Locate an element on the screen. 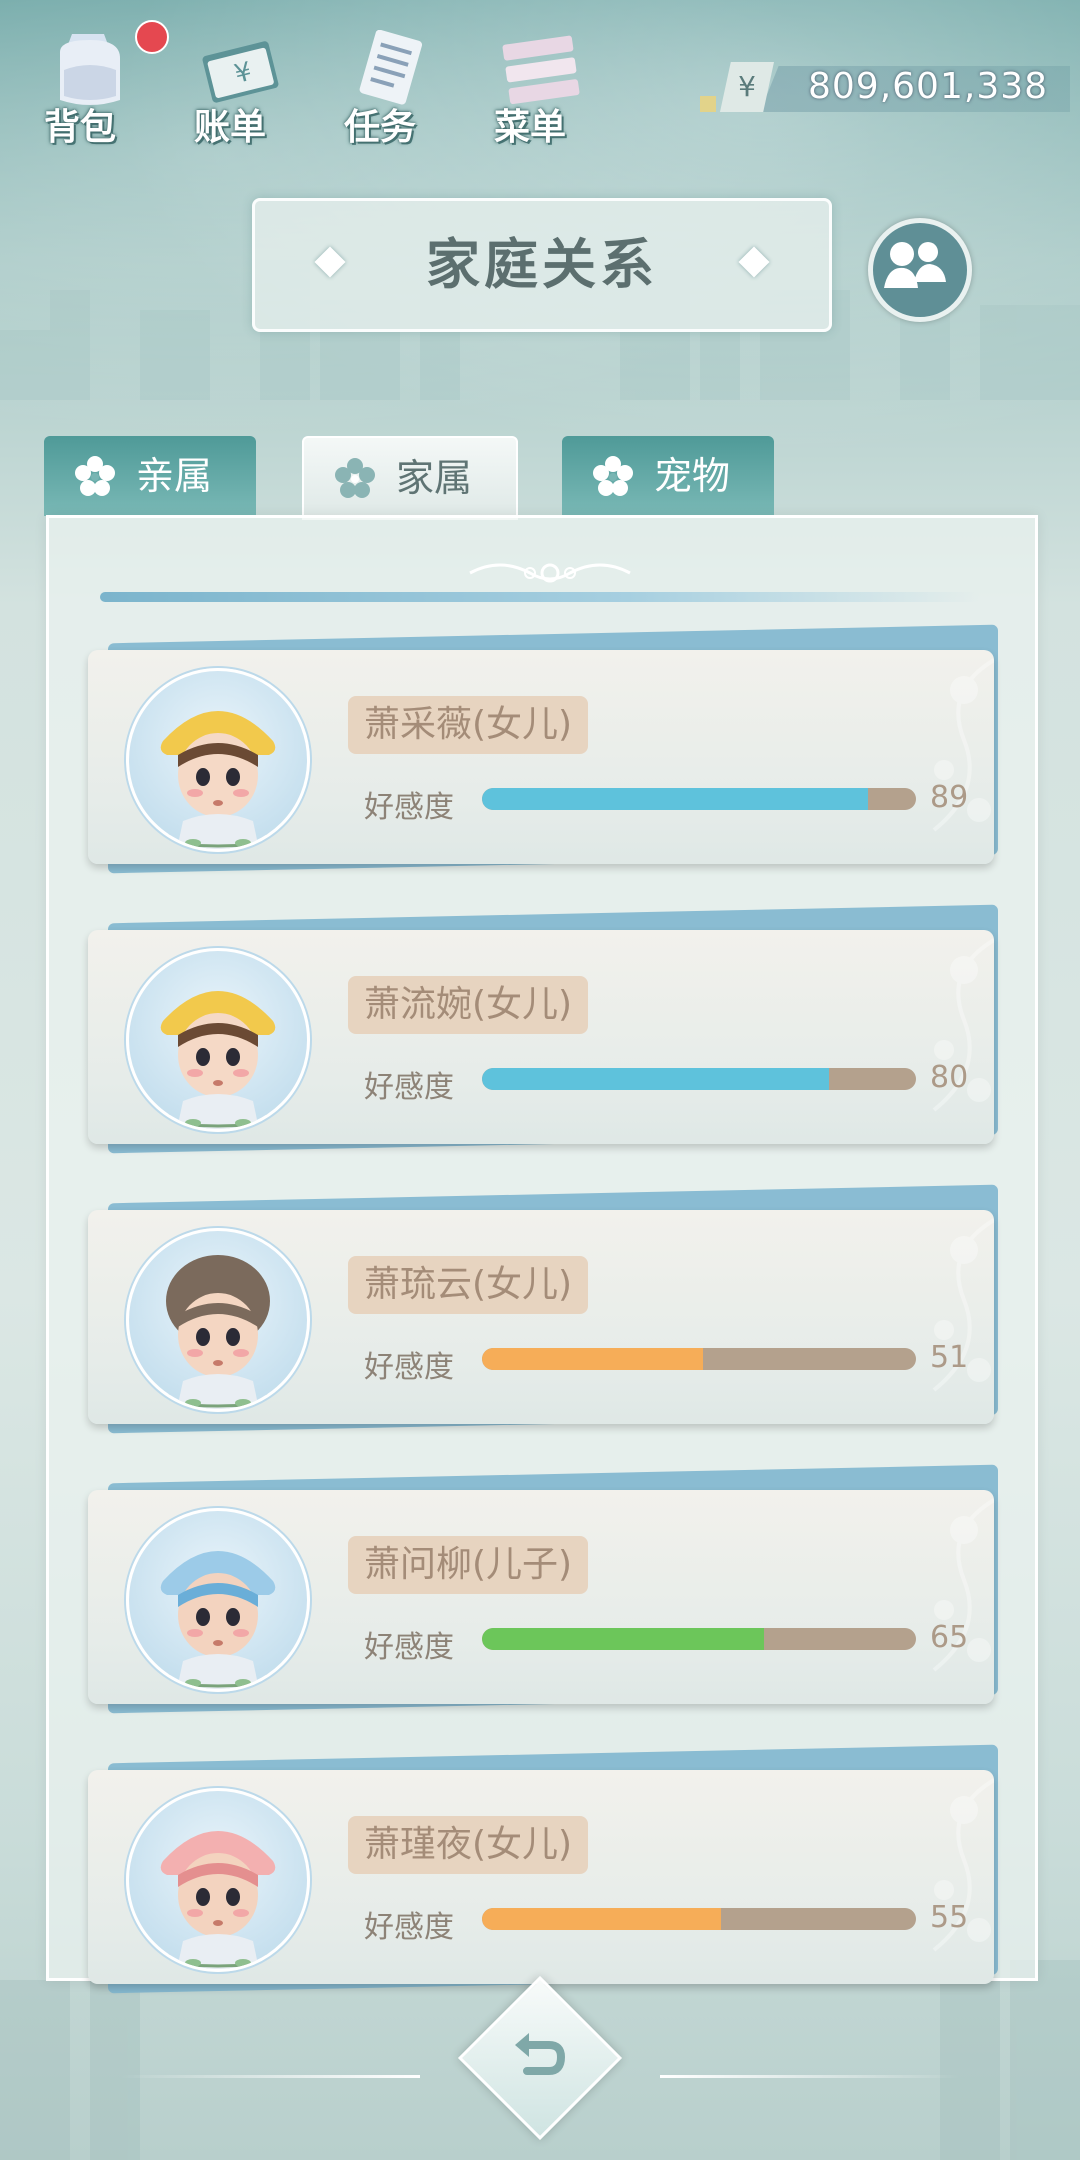  family-button is located at coordinates (920, 270).